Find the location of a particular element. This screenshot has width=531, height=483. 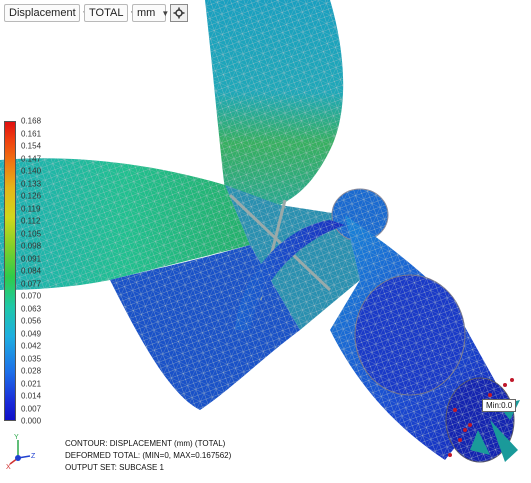

axis-x-label: X is located at coordinates (8, 467).